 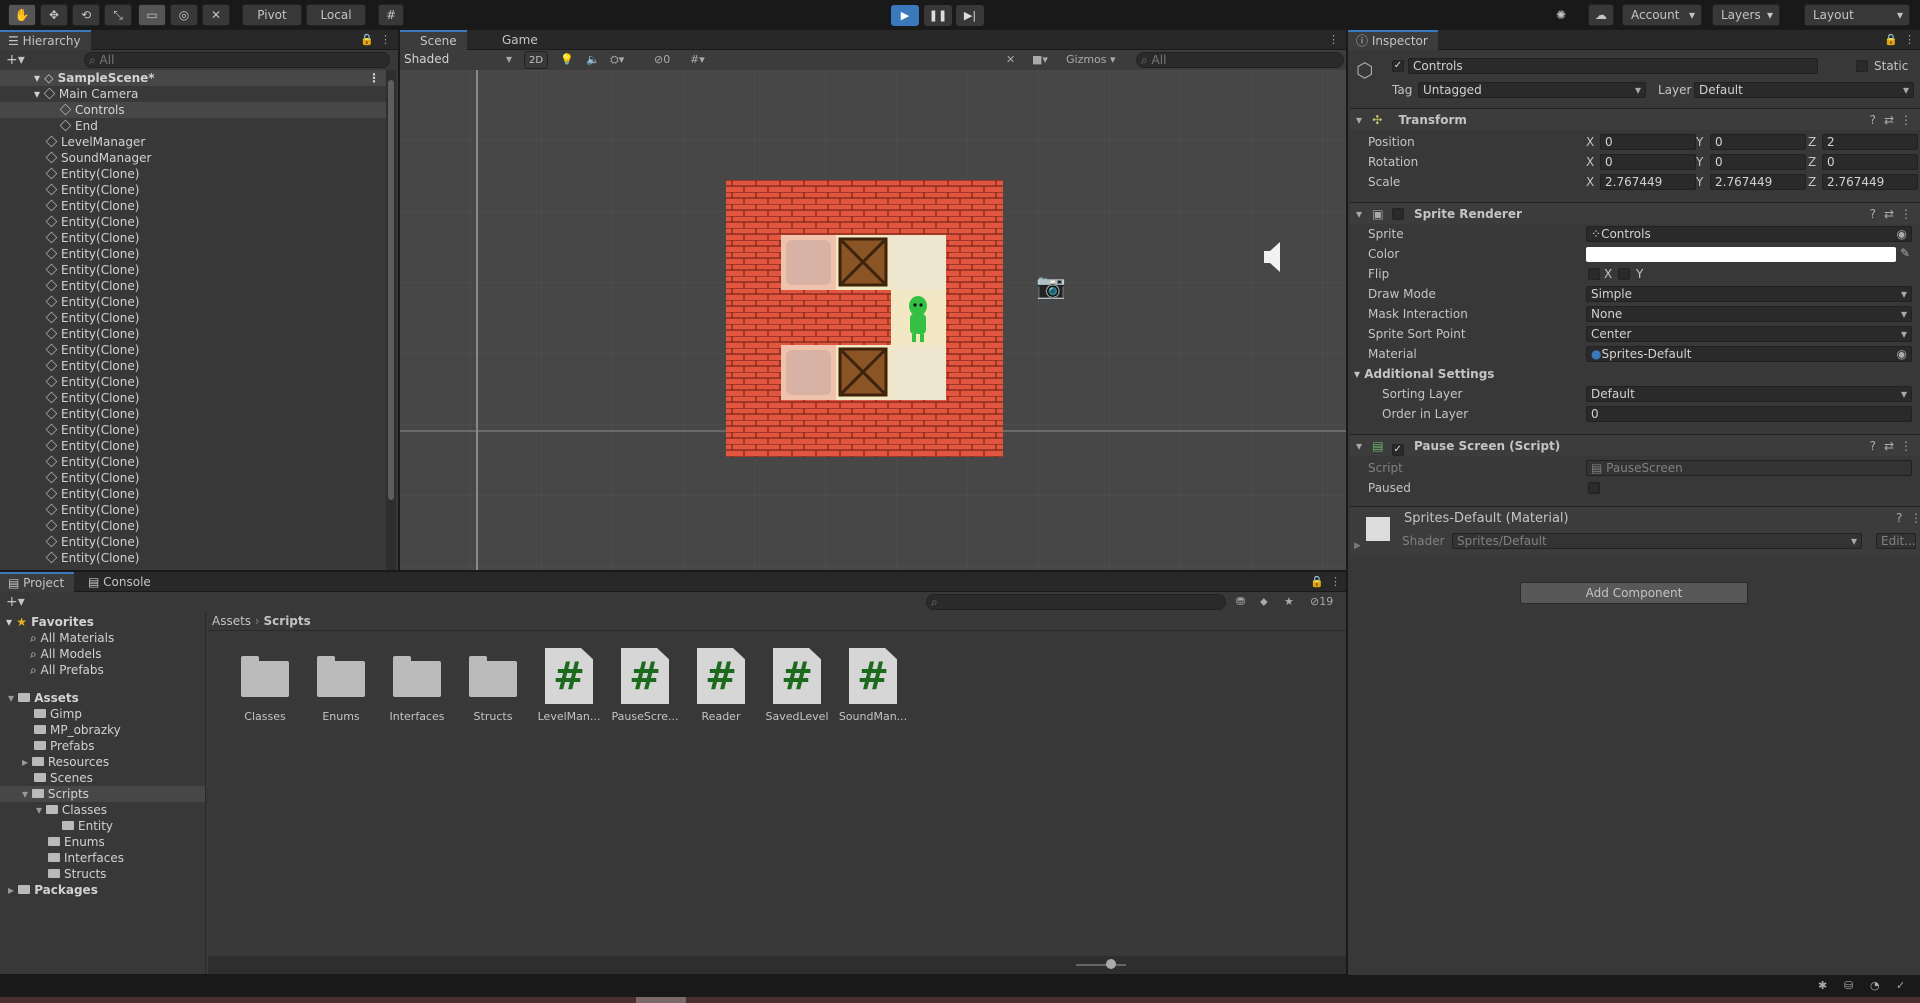 What do you see at coordinates (102, 698) in the screenshot?
I see `tree-item: ▾ Assets` at bounding box center [102, 698].